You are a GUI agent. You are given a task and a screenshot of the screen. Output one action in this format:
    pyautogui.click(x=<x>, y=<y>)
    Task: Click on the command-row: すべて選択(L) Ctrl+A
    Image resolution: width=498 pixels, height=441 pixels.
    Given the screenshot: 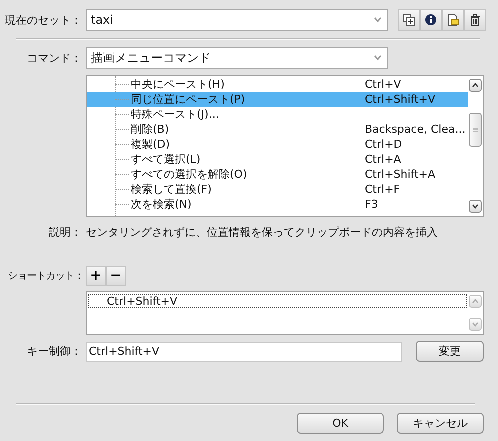 What is the action you would take?
    pyautogui.click(x=277, y=159)
    